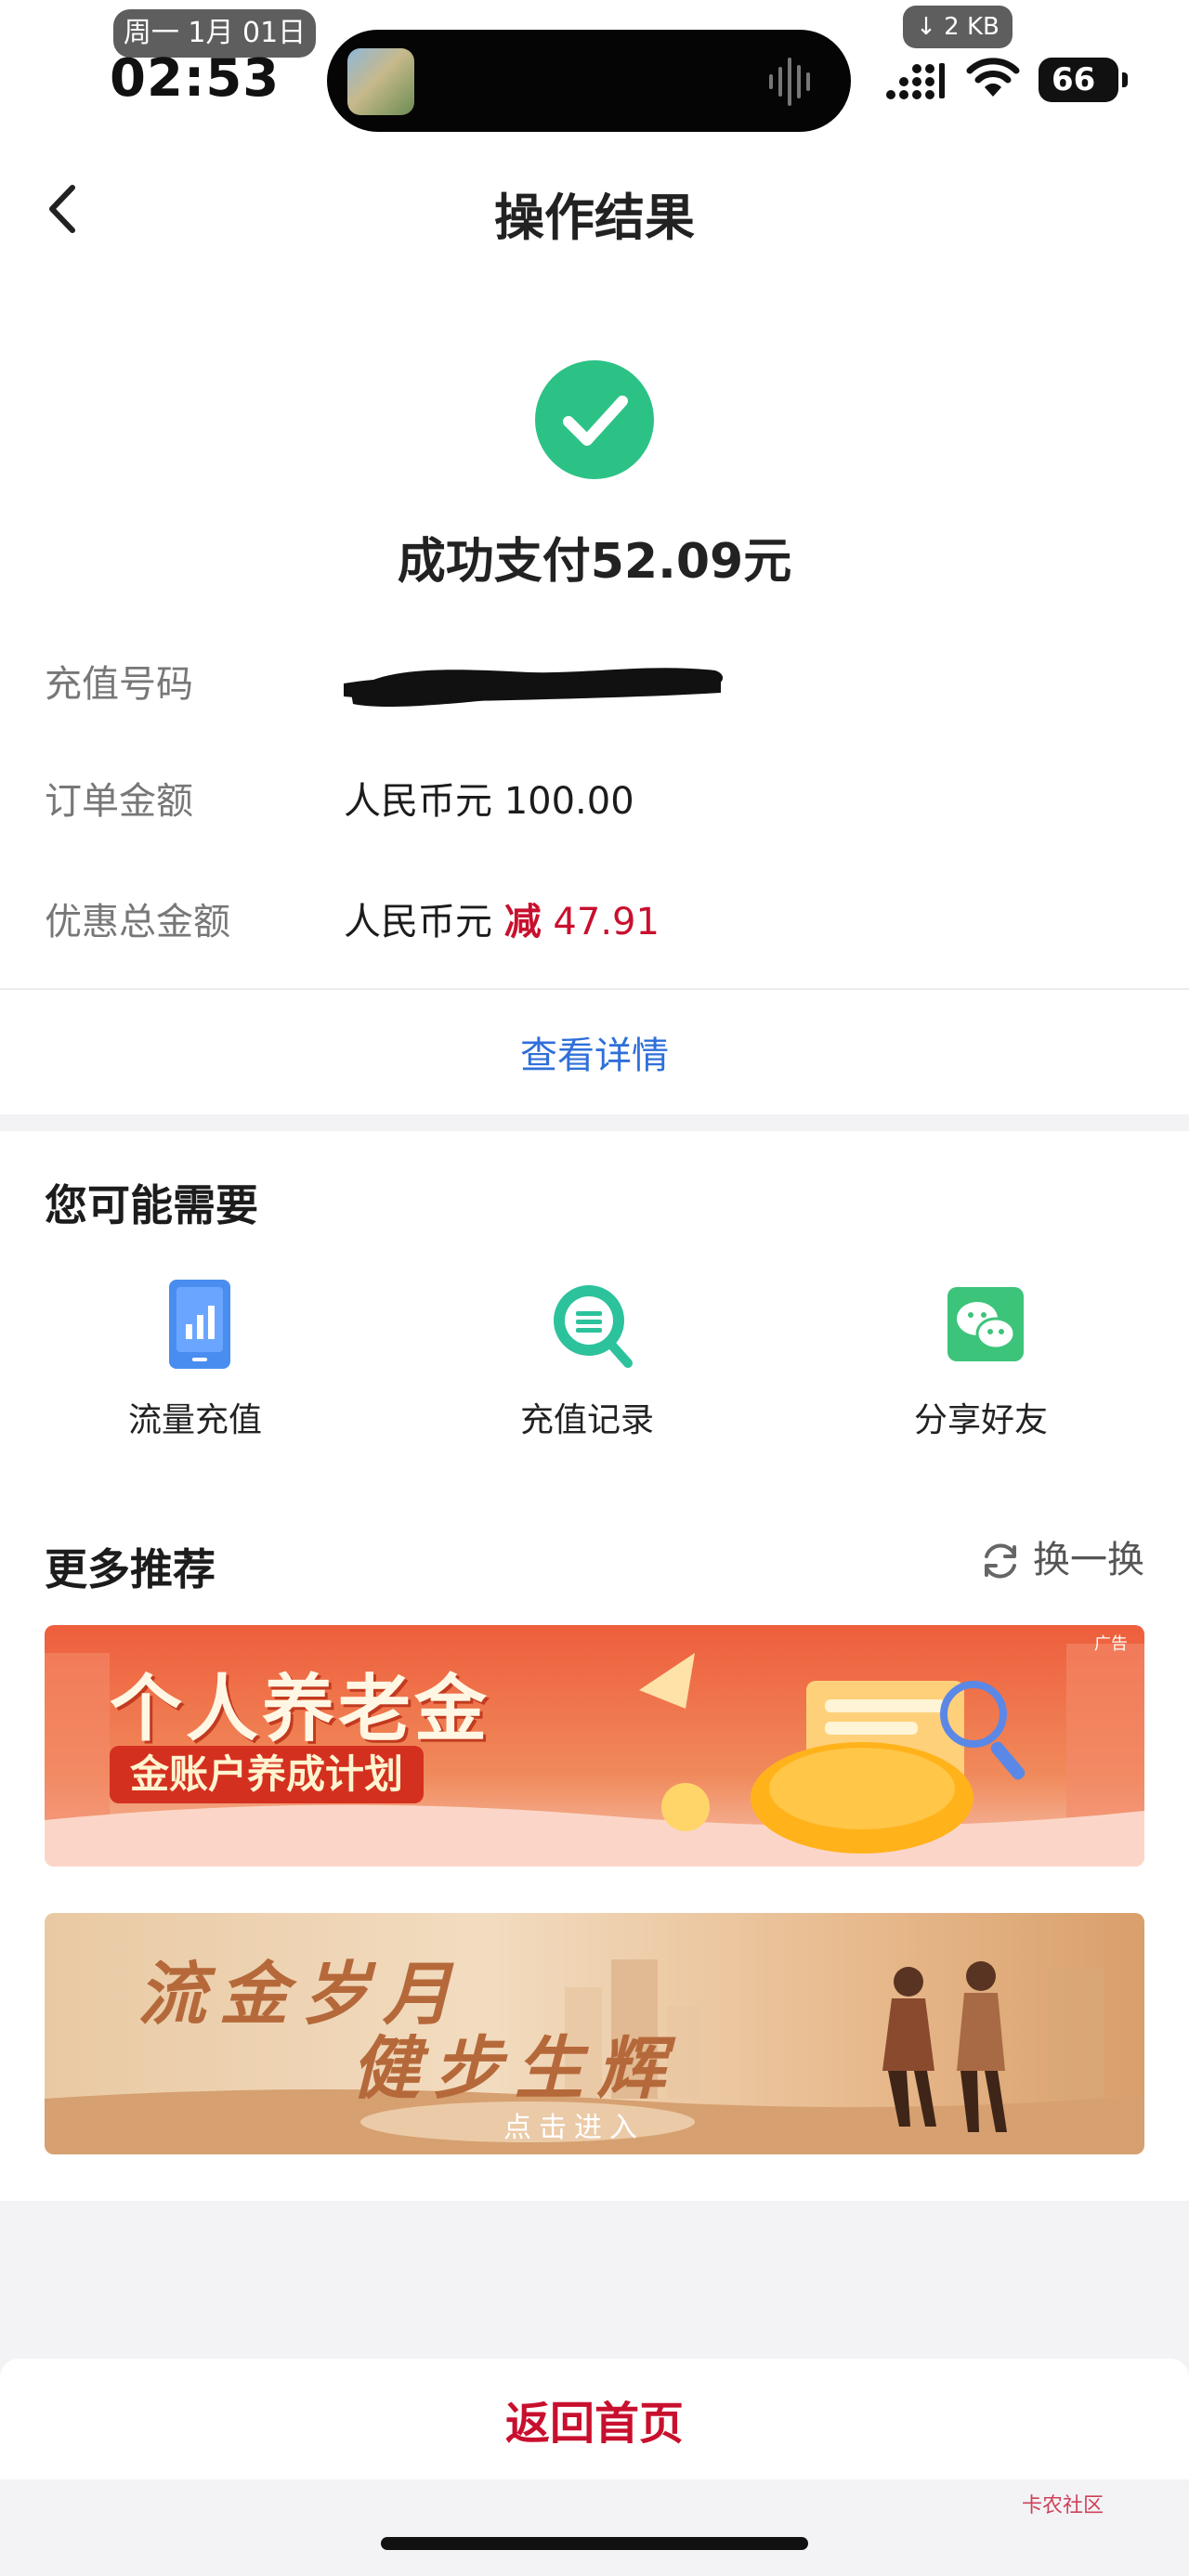  Describe the element at coordinates (1089, 1560) in the screenshot. I see `refresh-label: 换一换` at that location.